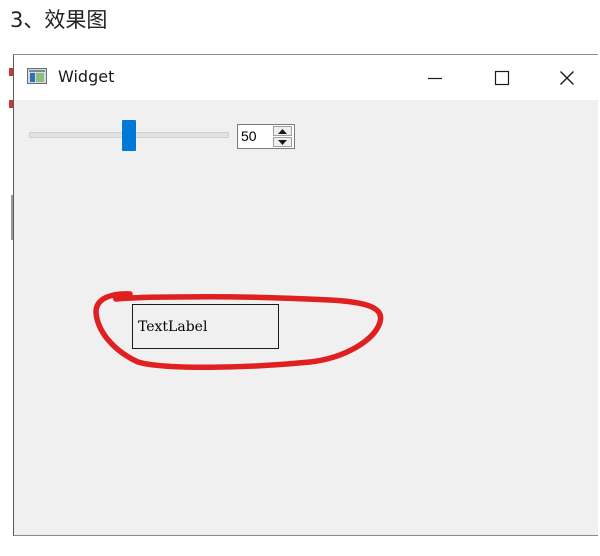  What do you see at coordinates (86, 76) in the screenshot?
I see `window-title: Widget` at bounding box center [86, 76].